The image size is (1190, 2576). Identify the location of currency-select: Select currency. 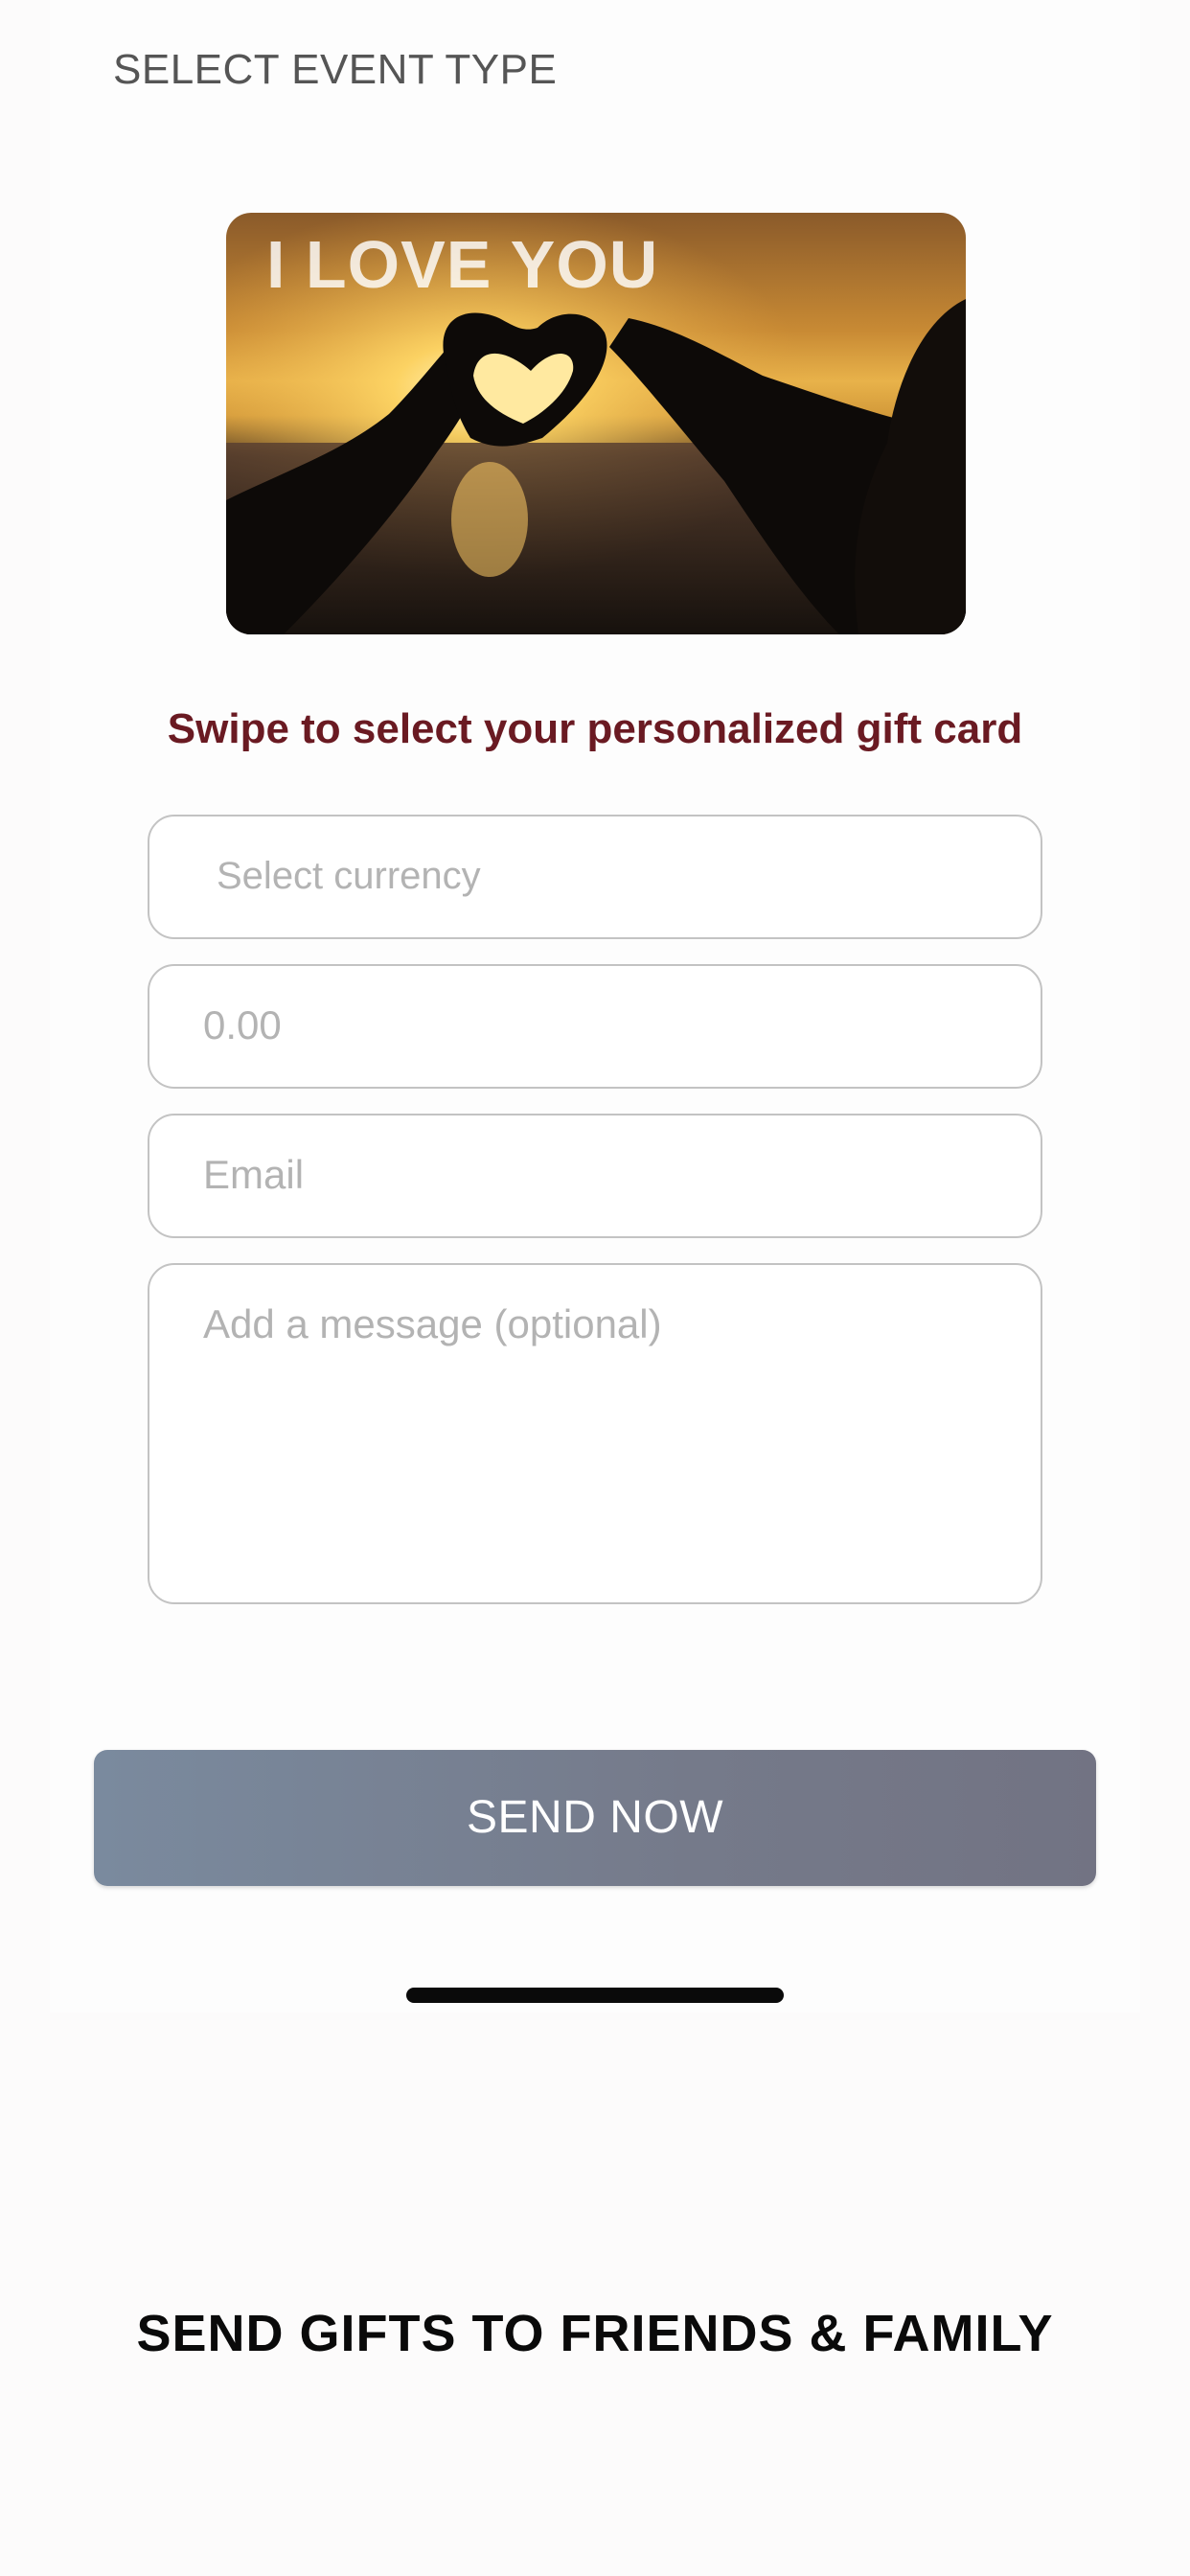
(595, 877).